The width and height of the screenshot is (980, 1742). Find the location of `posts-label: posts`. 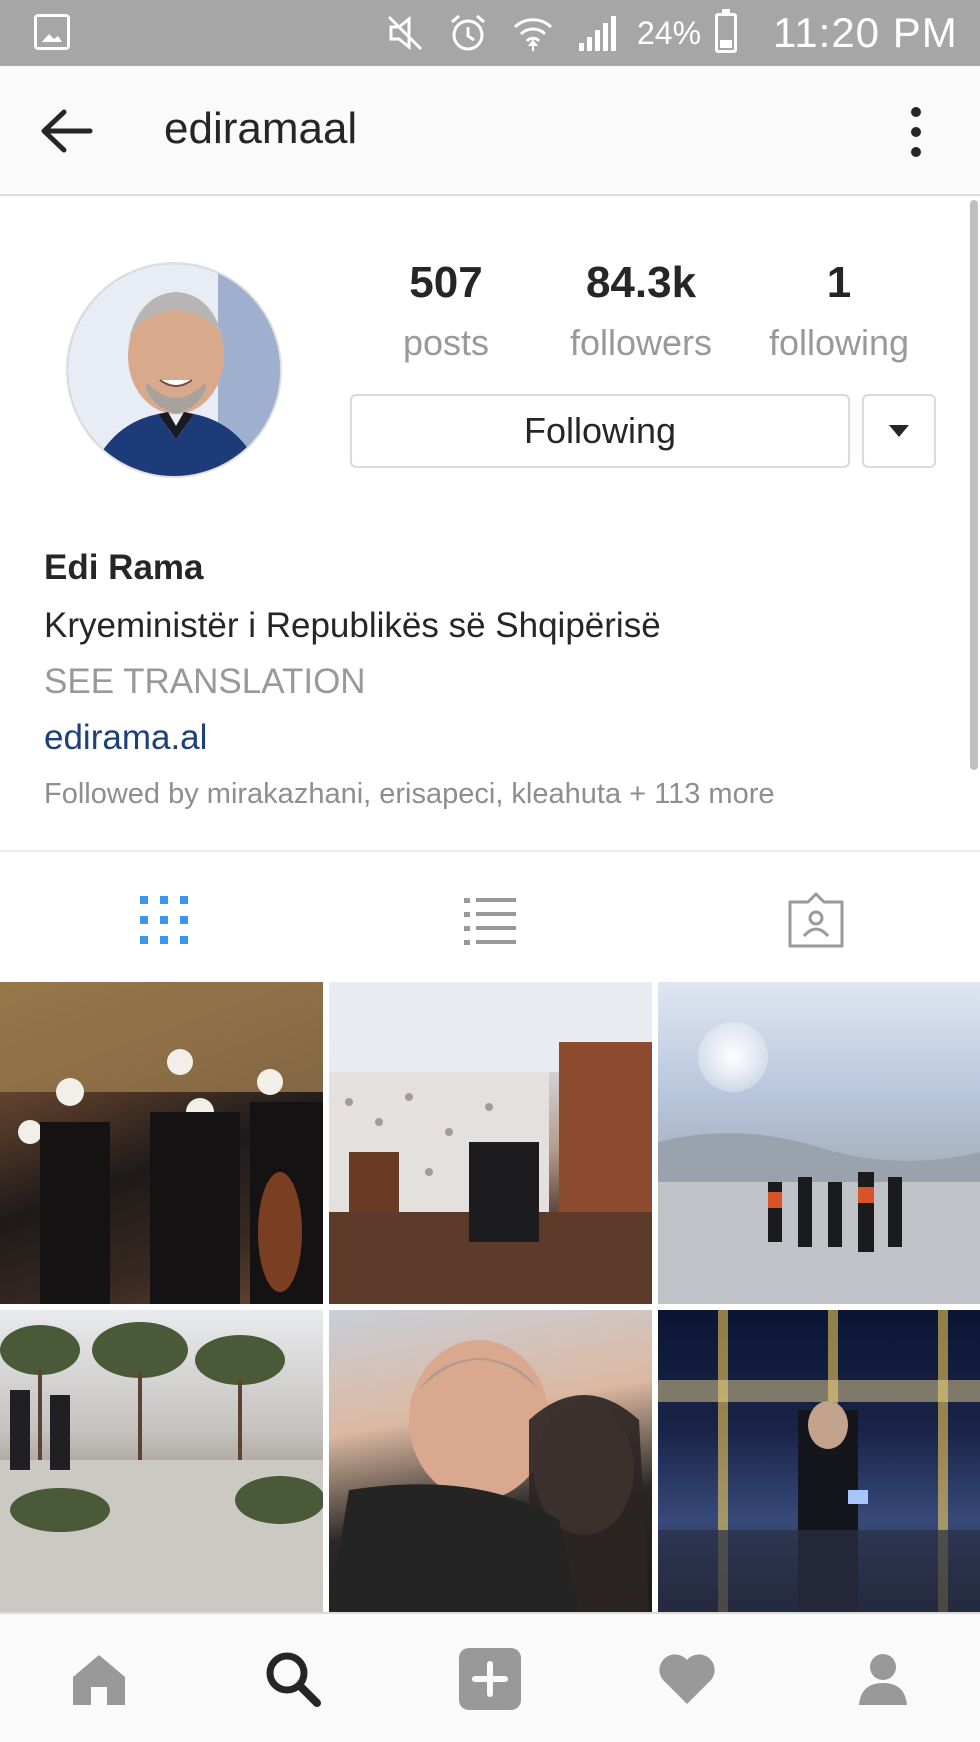

posts-label: posts is located at coordinates (446, 342).